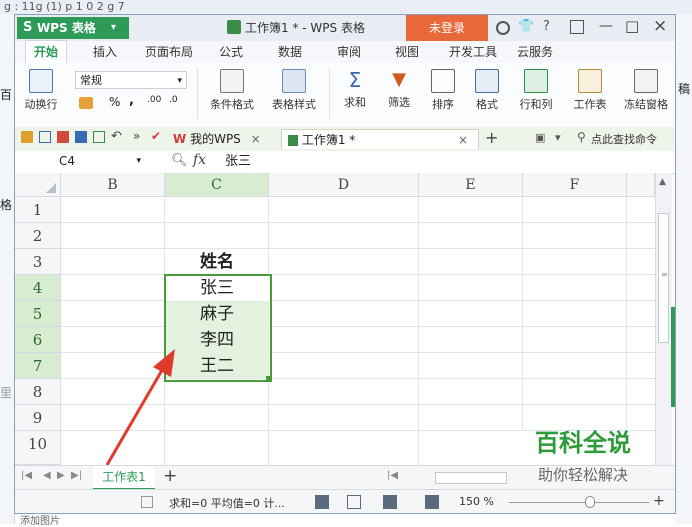 The width and height of the screenshot is (692, 527). What do you see at coordinates (579, 502) in the screenshot?
I see `zoom-slider-track` at bounding box center [579, 502].